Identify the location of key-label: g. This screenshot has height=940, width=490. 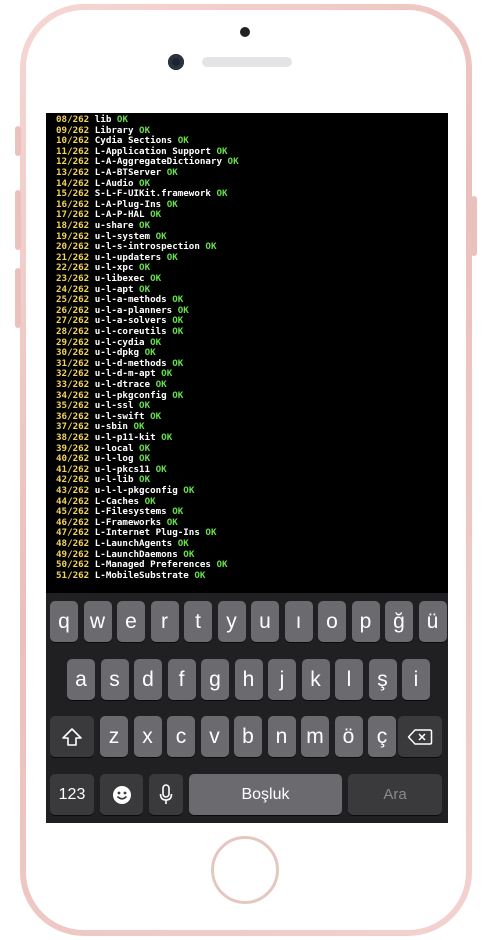
(215, 679).